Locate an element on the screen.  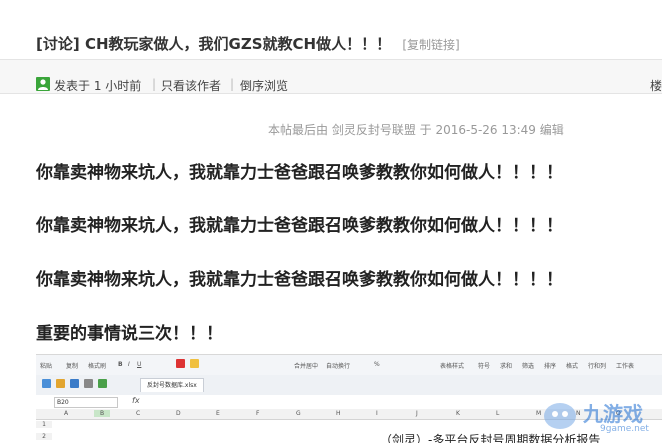
column-header: C is located at coordinates (138, 413).